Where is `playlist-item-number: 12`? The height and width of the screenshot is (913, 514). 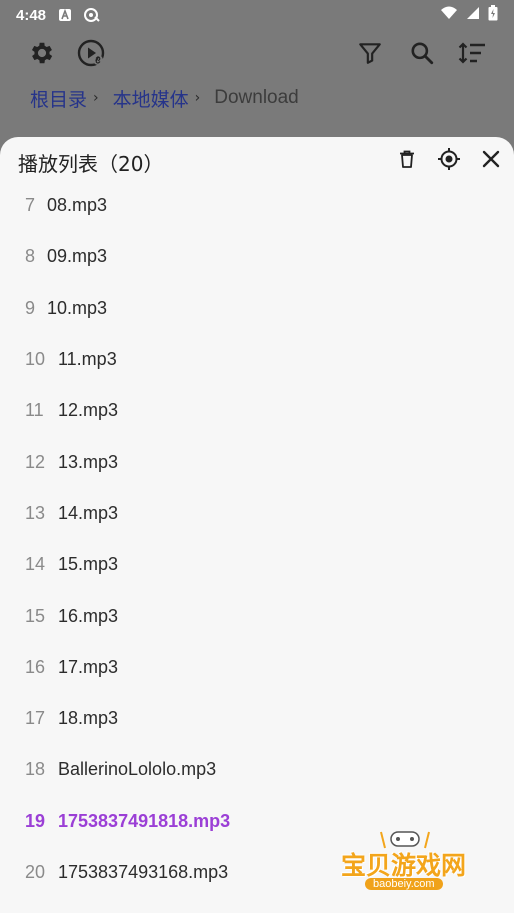 playlist-item-number: 12 is located at coordinates (35, 461).